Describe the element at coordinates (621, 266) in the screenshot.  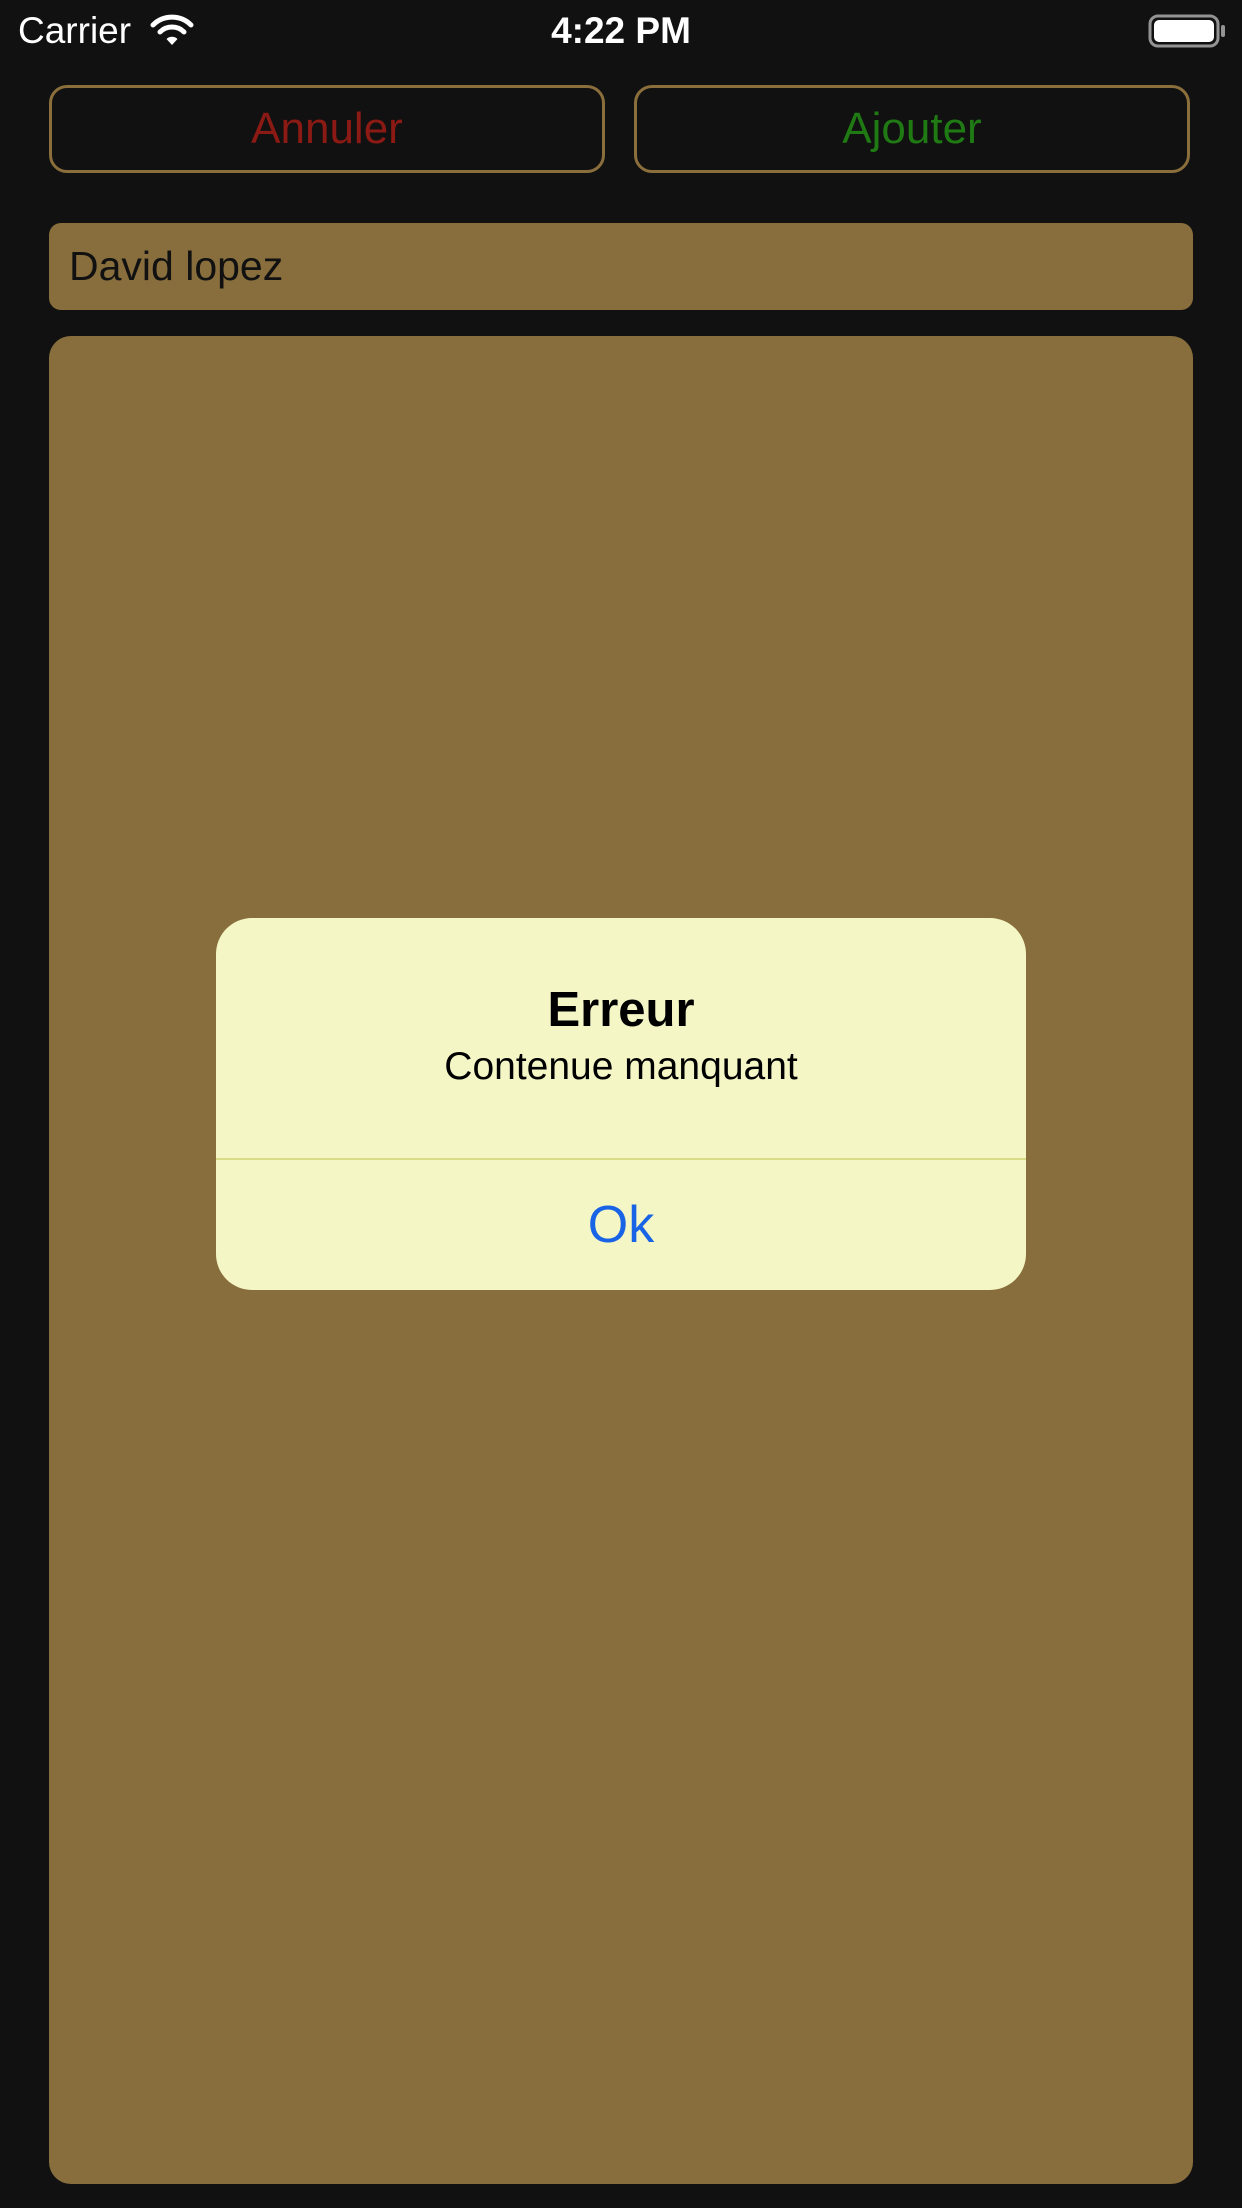
I see `title-field: David lopez` at that location.